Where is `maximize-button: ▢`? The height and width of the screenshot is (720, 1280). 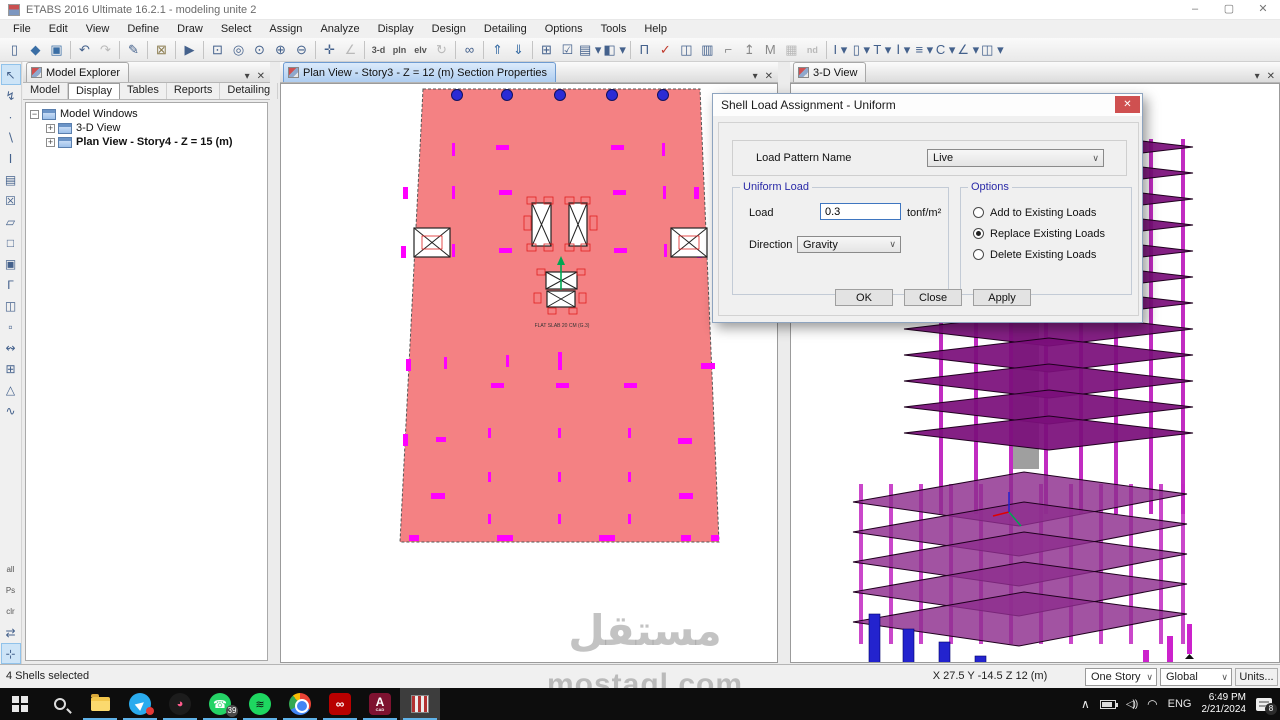 maximize-button: ▢ is located at coordinates (1229, 10).